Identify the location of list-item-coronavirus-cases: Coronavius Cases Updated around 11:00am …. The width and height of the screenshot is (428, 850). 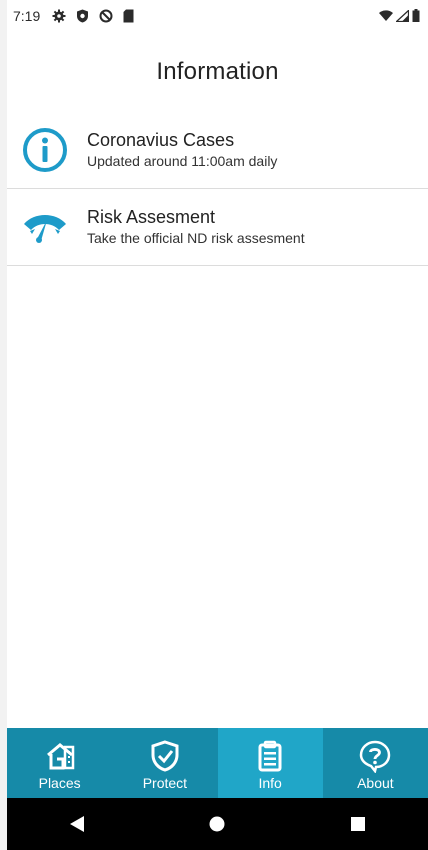
(217, 150).